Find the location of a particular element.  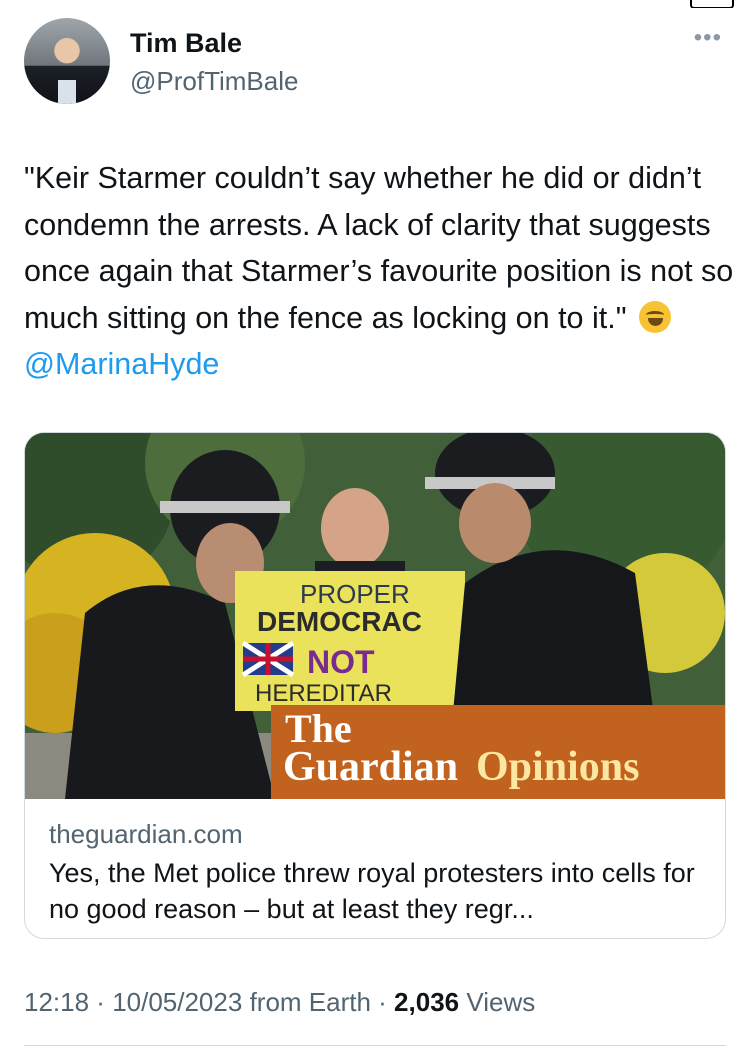

brand-guardian: Guardian is located at coordinates (371, 767).